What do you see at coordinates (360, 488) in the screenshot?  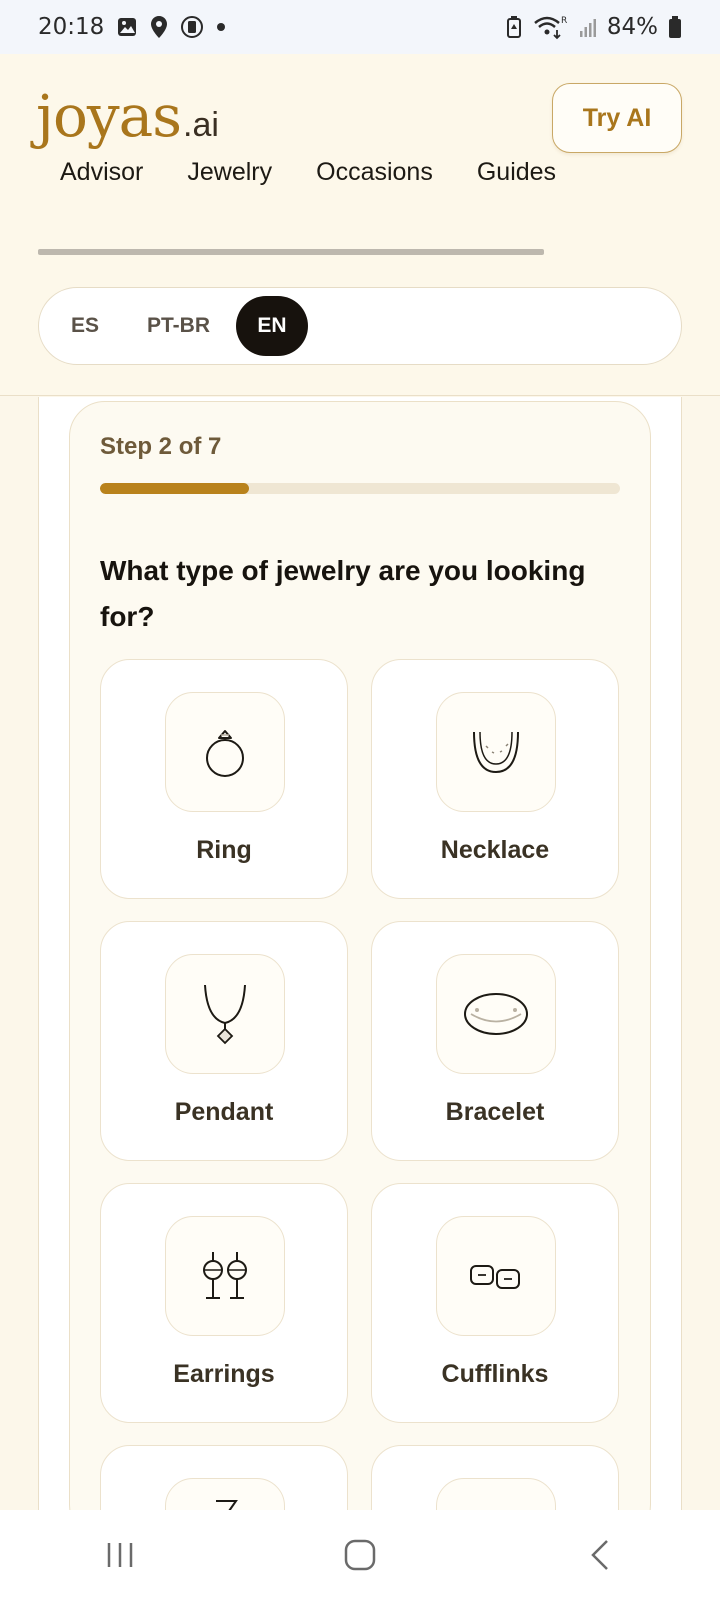 I see `progress-bar` at bounding box center [360, 488].